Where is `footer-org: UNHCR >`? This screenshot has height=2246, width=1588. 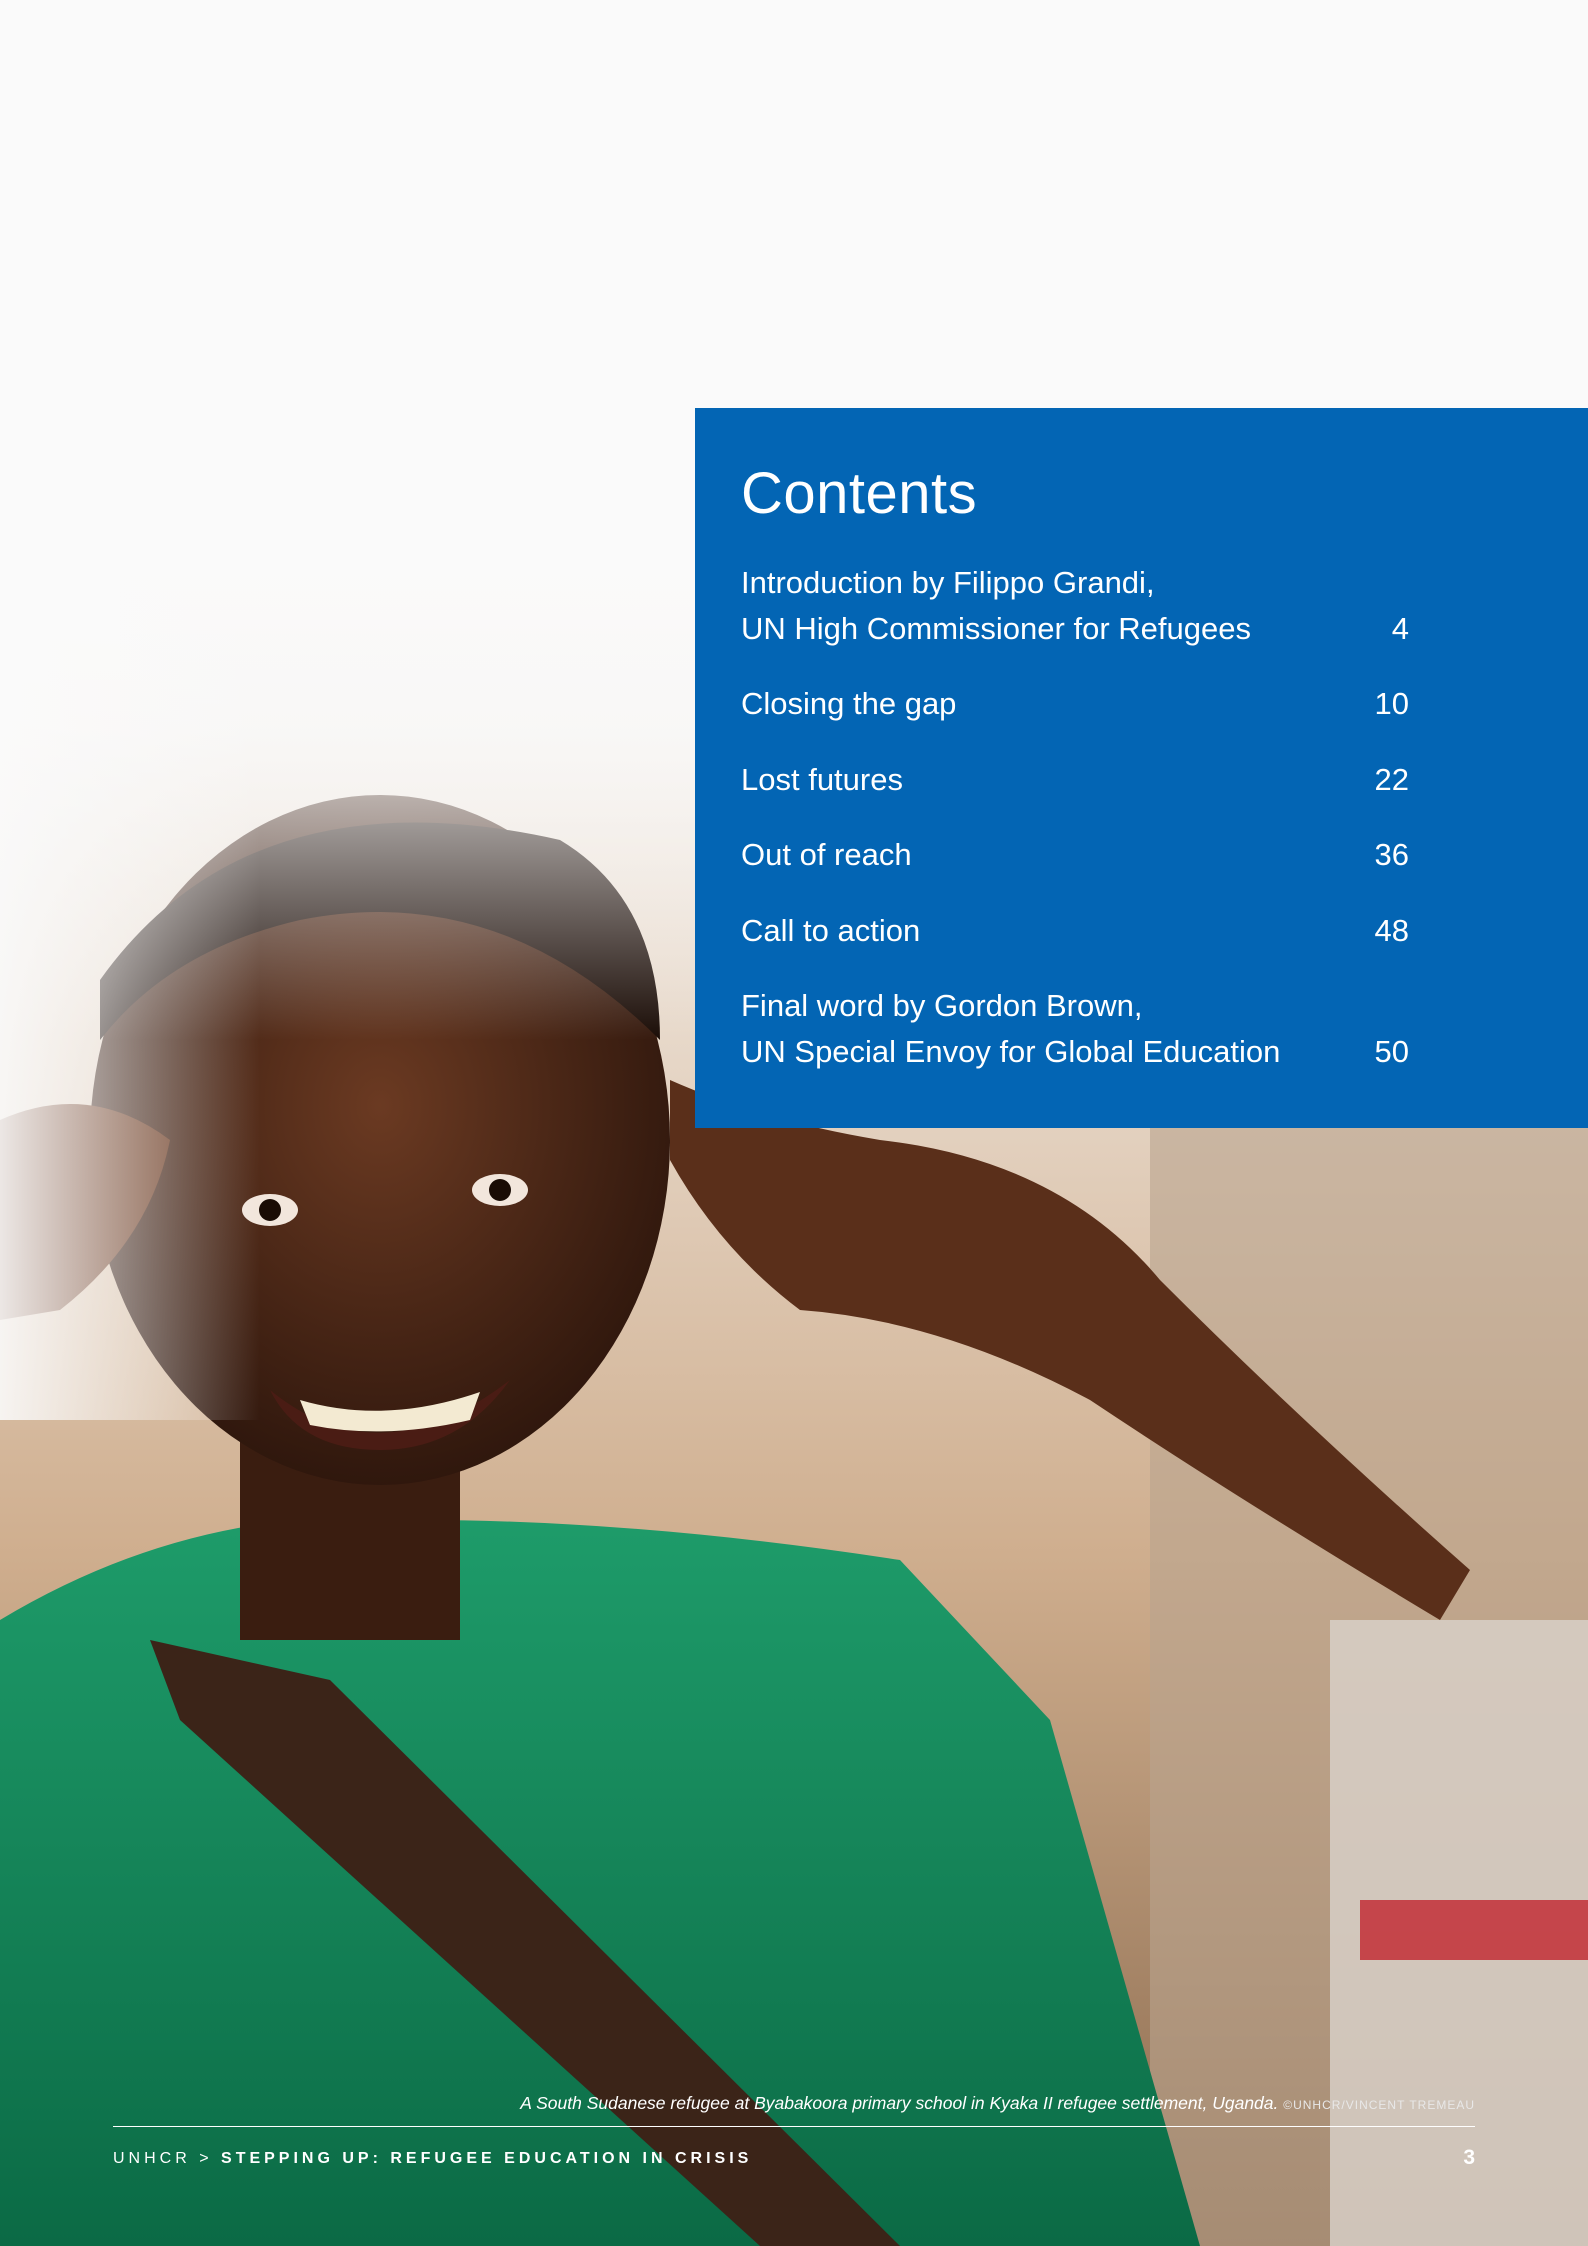 footer-org: UNHCR > is located at coordinates (163, 2158).